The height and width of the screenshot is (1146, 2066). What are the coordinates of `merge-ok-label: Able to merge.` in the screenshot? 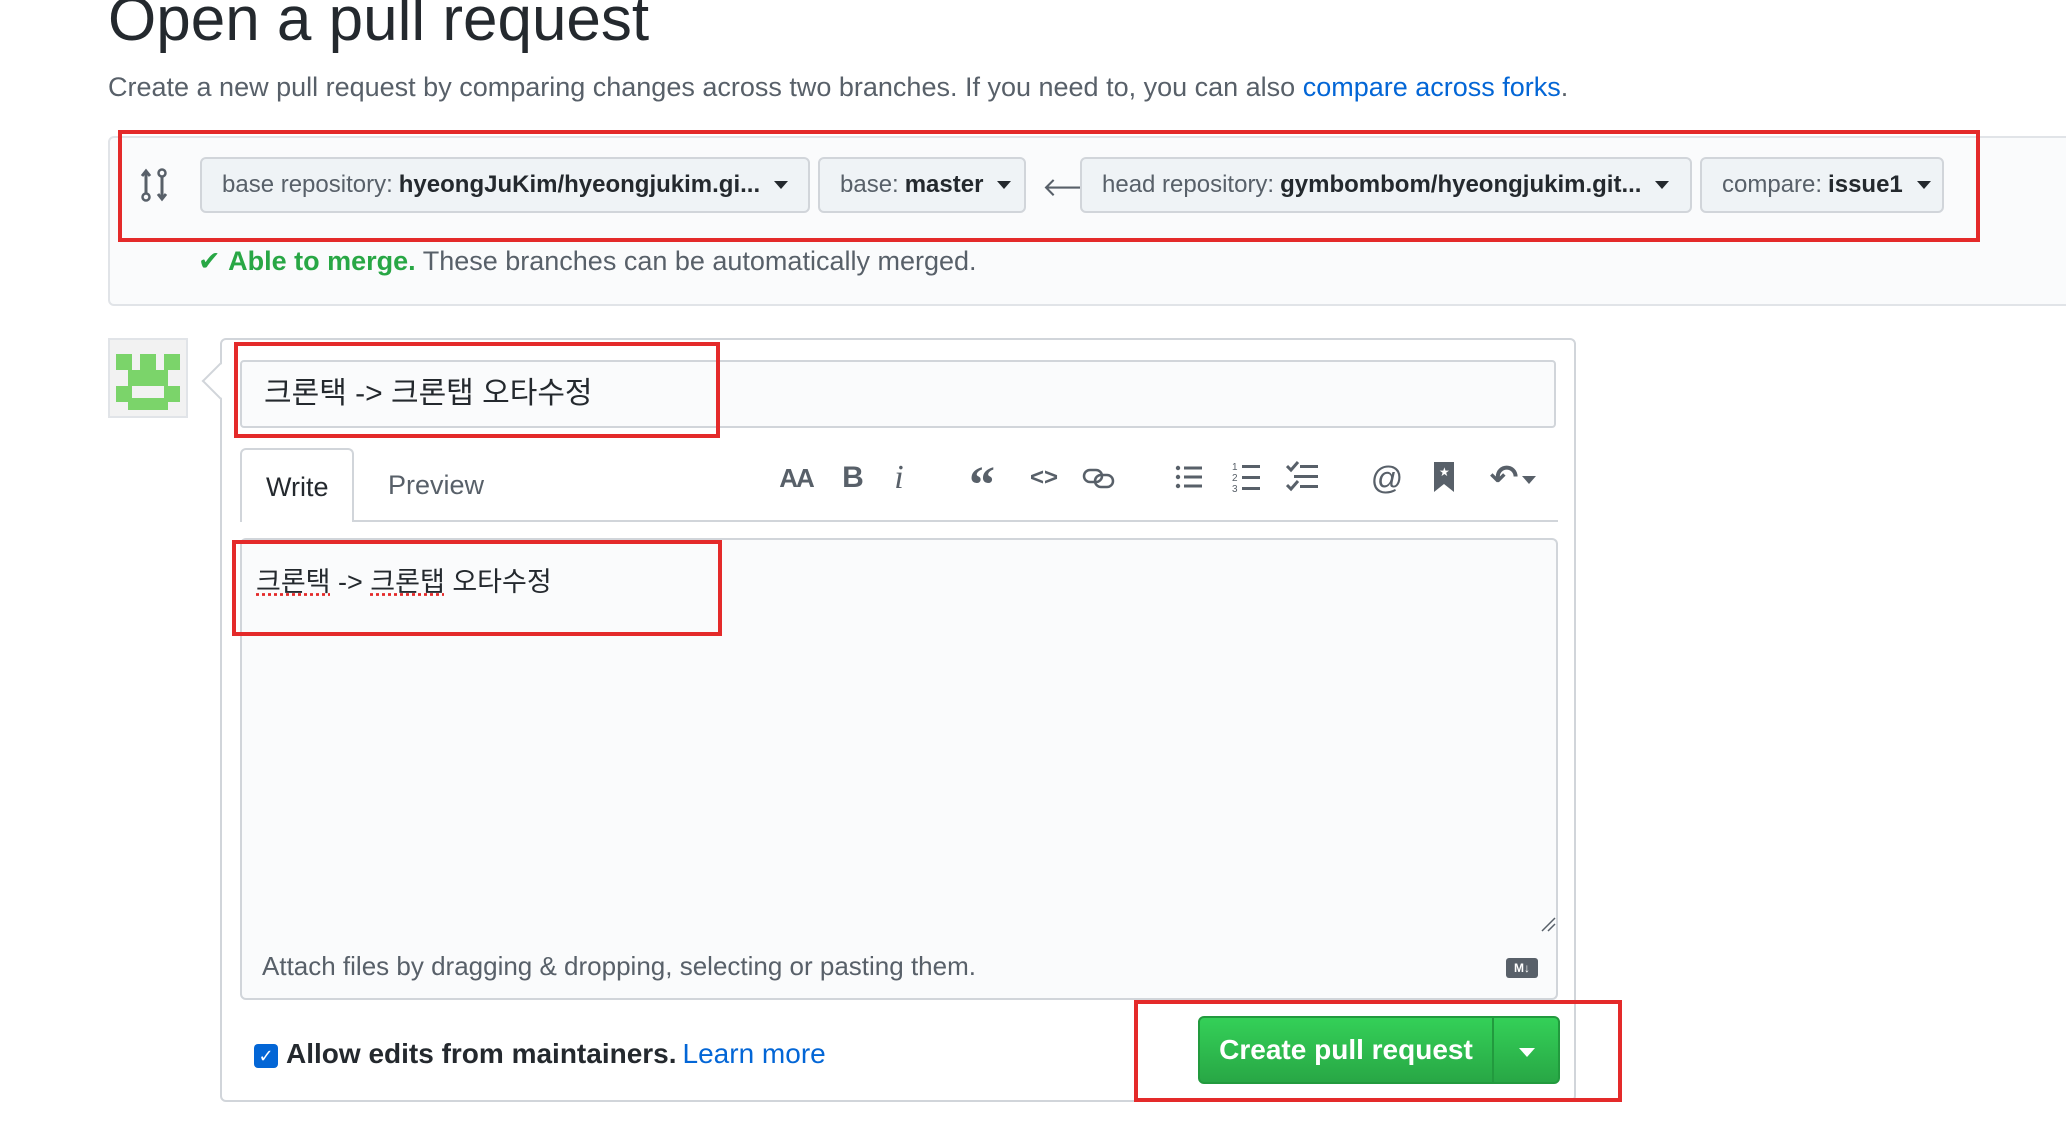 It's located at (322, 261).